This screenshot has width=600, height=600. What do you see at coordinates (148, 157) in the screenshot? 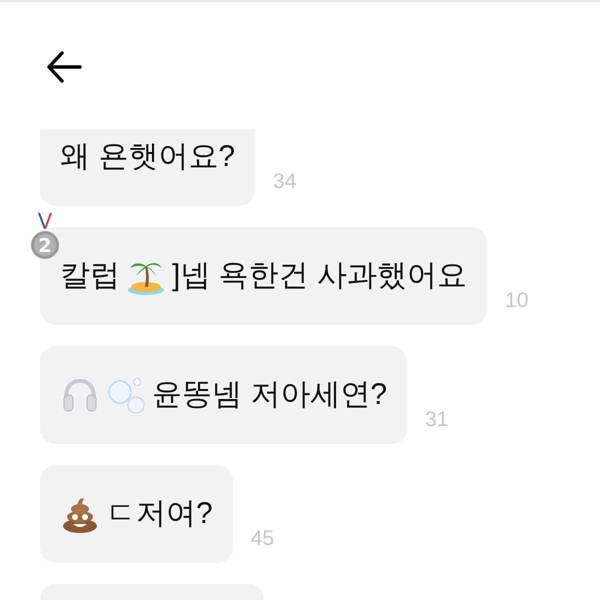
I see `message-text: 왜 욘햇어요?` at bounding box center [148, 157].